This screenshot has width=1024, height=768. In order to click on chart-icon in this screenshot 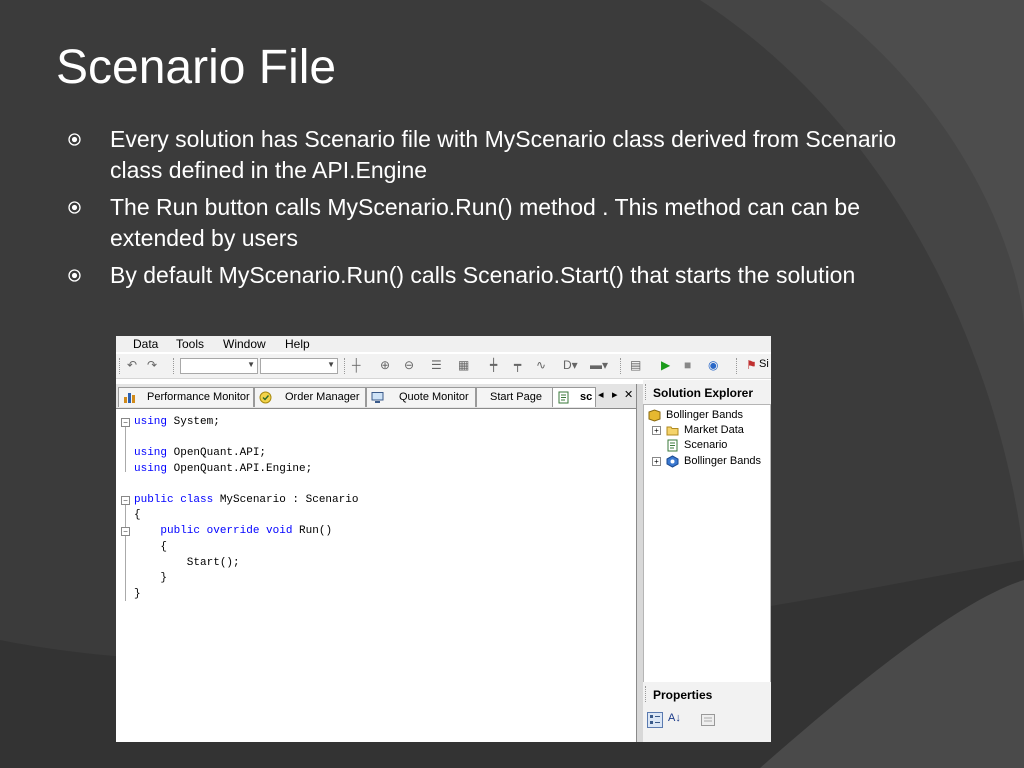, I will do `click(129, 398)`.